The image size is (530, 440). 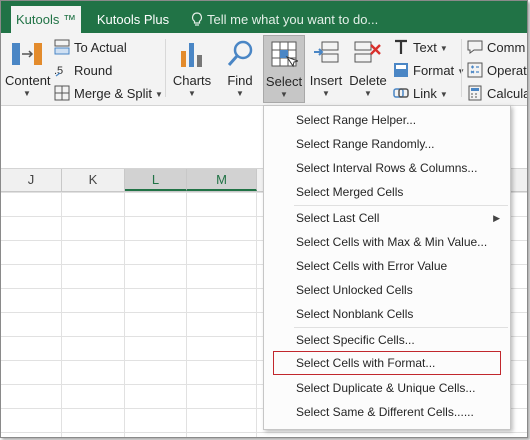 What do you see at coordinates (192, 80) in the screenshot?
I see `charts-label: Charts` at bounding box center [192, 80].